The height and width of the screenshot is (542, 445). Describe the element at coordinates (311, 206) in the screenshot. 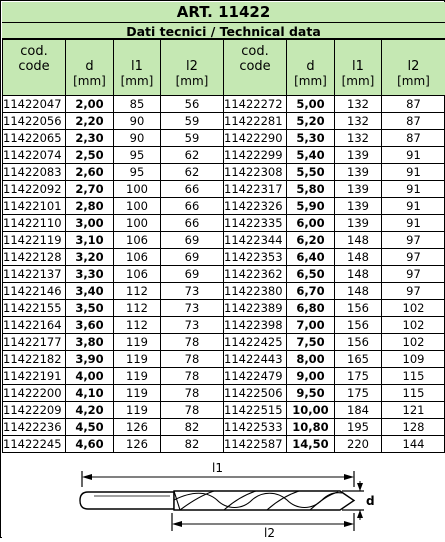

I see `cell-d: 5,90` at that location.